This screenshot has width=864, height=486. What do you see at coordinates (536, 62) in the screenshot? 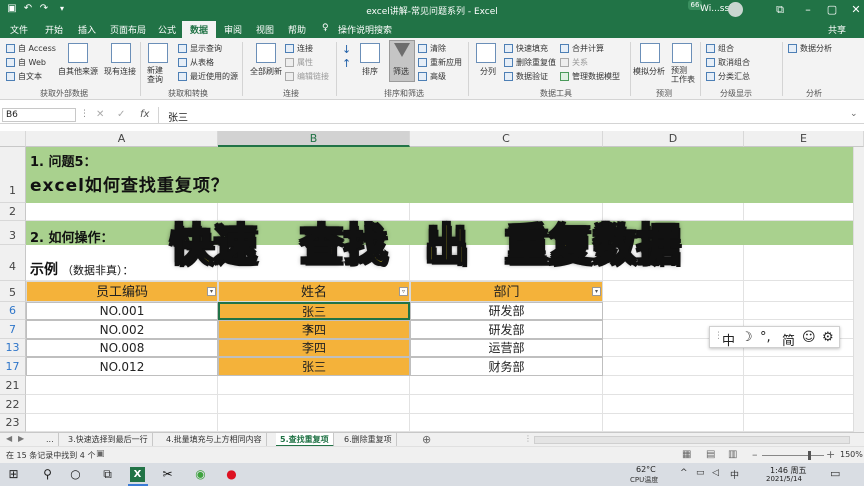
I see `remove-duplicates-button: 删除重复值` at bounding box center [536, 62].